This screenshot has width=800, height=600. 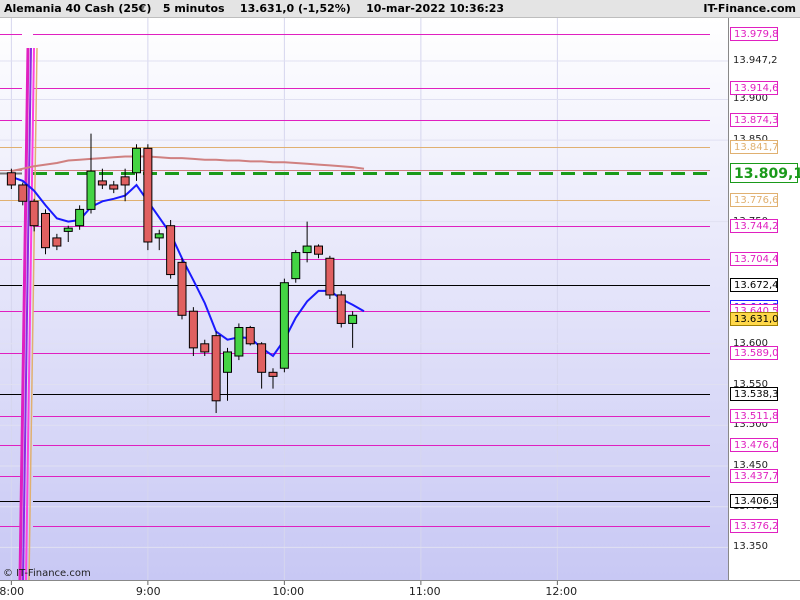 I want to click on x-tick-2: 10:00, so click(x=288, y=591).